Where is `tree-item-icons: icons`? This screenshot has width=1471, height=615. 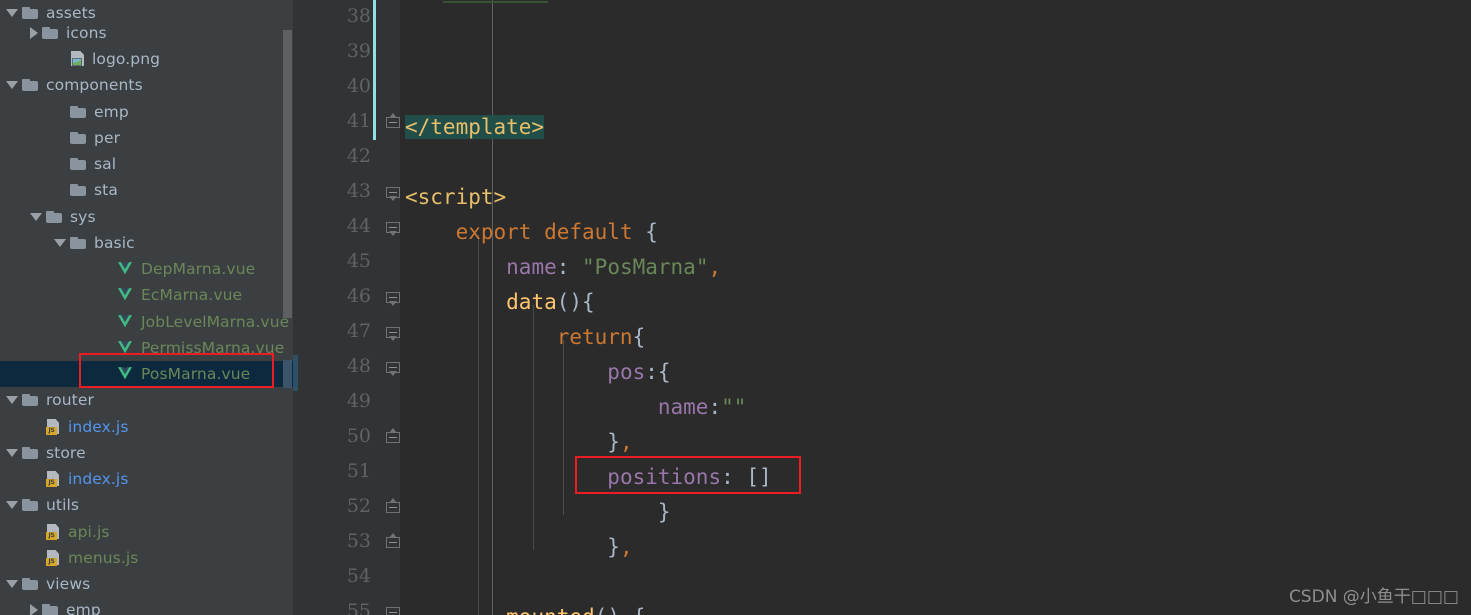 tree-item-icons: icons is located at coordinates (146, 33).